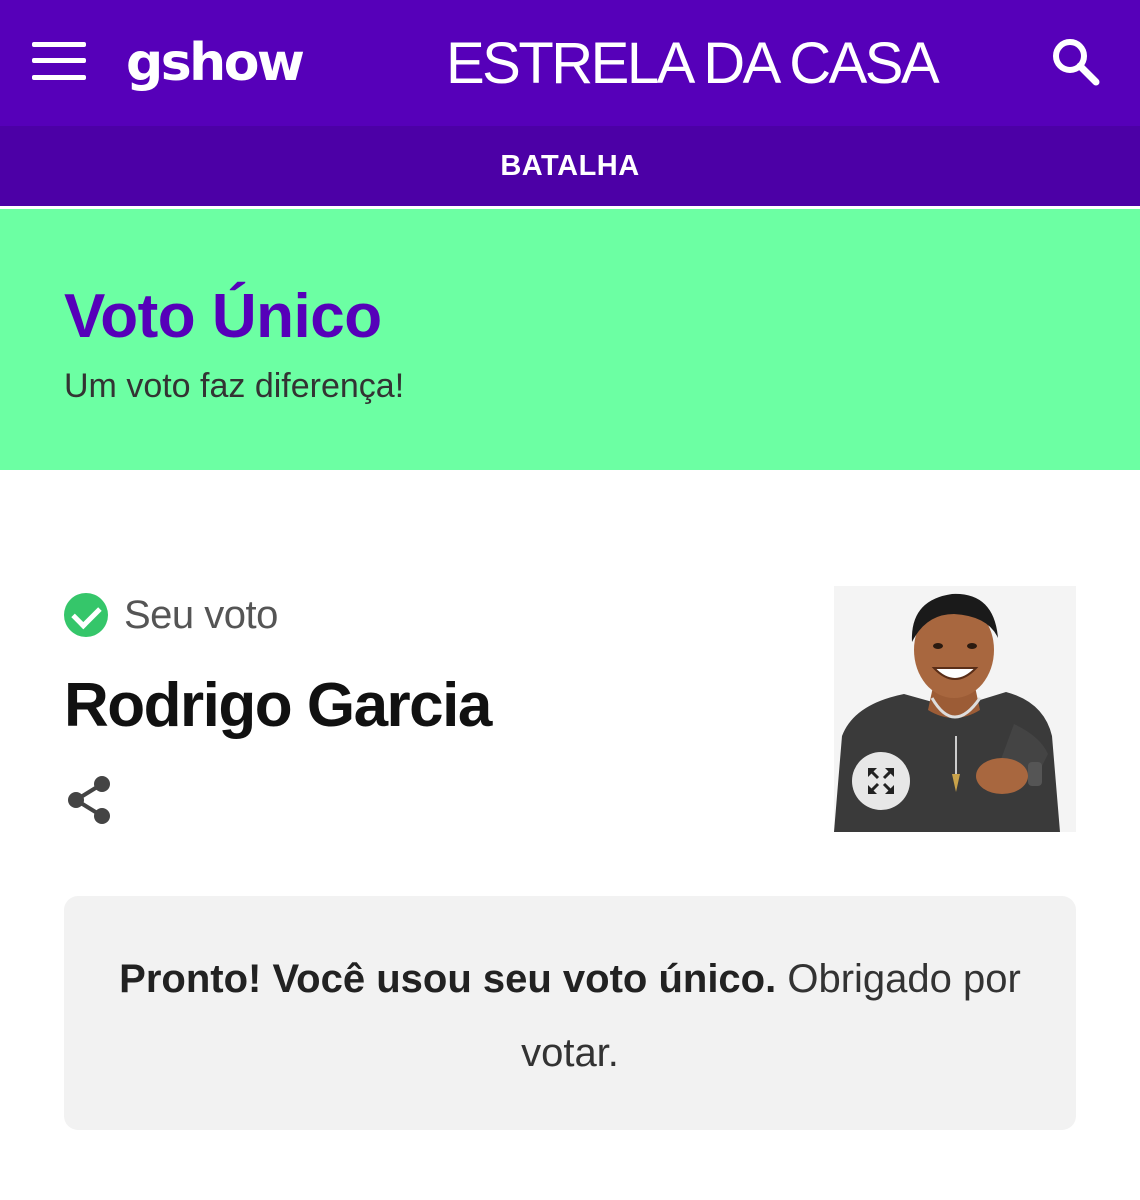  What do you see at coordinates (223, 316) in the screenshot?
I see `hero-title: Voto Único` at bounding box center [223, 316].